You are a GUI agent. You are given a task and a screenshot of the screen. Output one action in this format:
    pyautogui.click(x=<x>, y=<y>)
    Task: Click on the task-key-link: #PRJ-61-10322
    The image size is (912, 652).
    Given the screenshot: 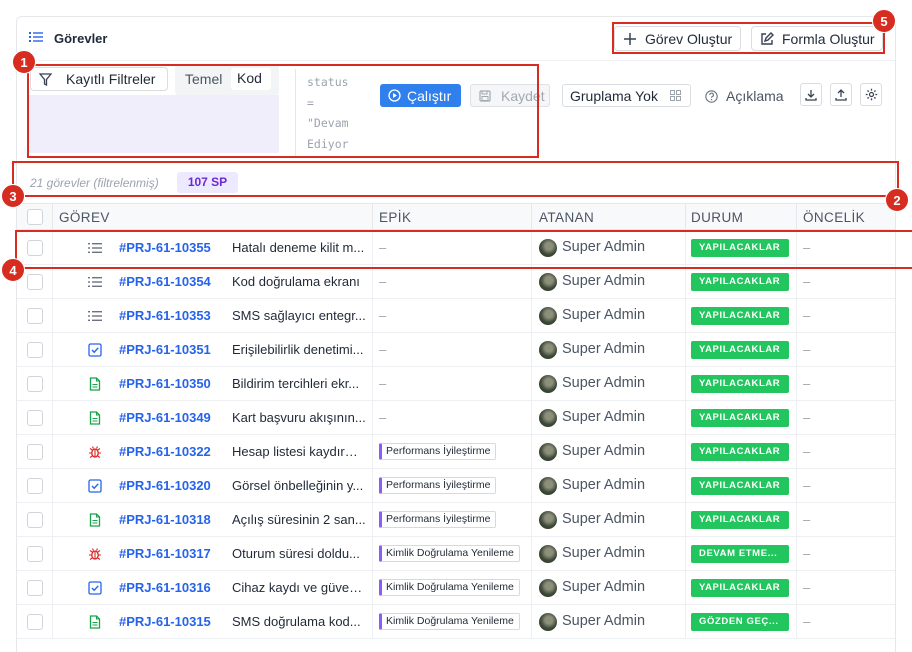 What is the action you would take?
    pyautogui.click(x=165, y=451)
    